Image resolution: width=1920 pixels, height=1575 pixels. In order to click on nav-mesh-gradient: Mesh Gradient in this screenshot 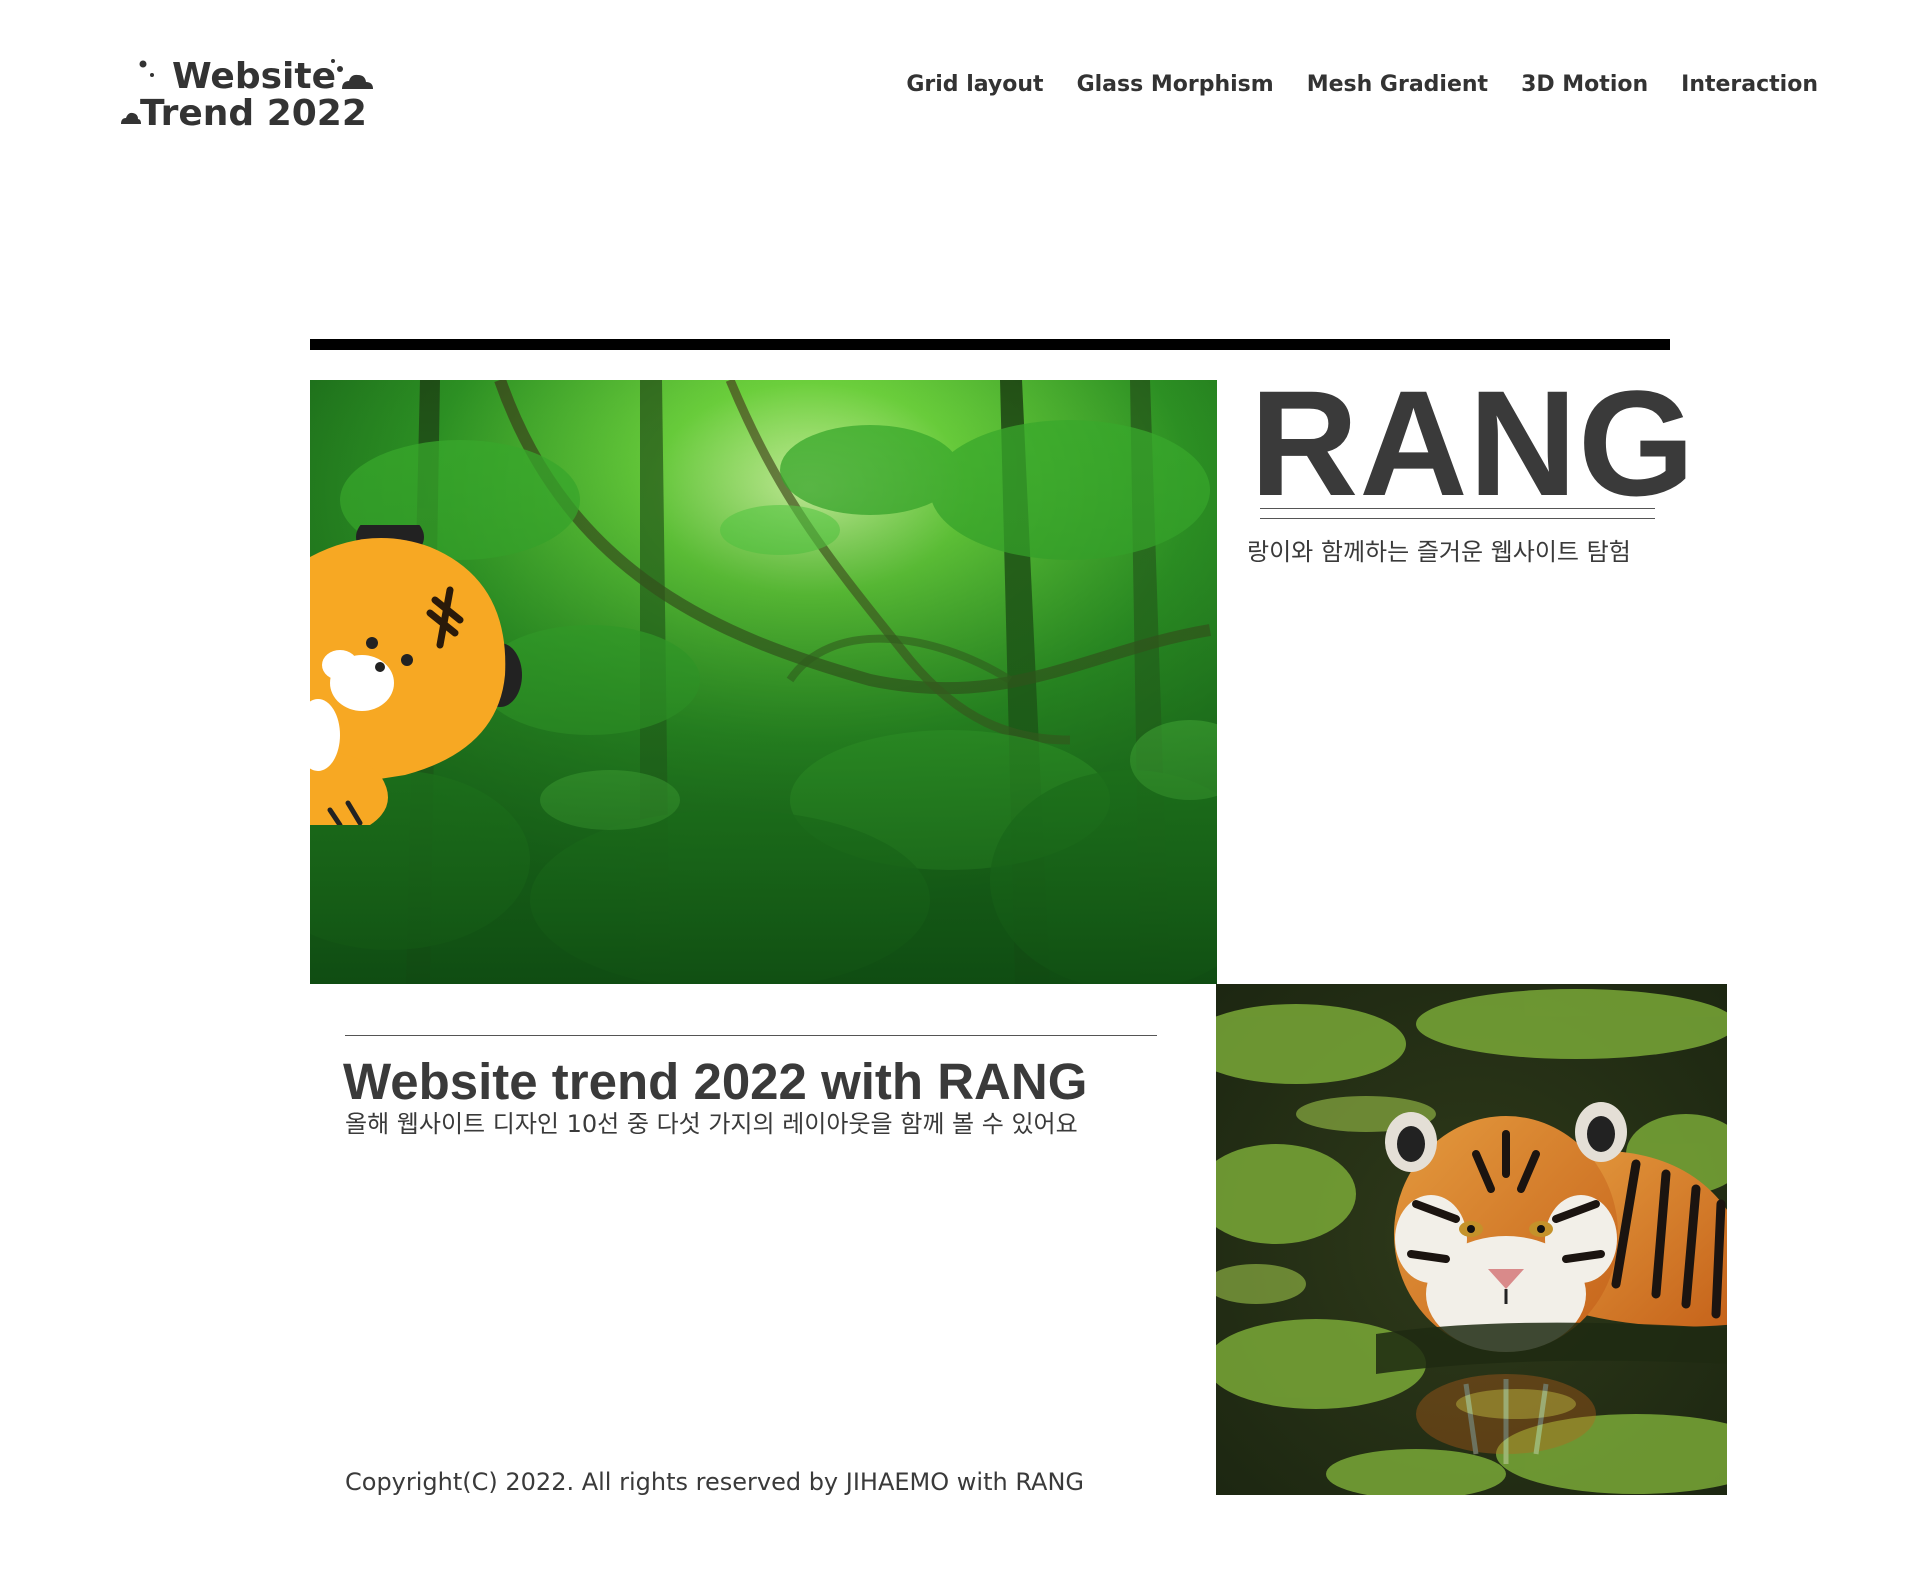, I will do `click(1397, 85)`.